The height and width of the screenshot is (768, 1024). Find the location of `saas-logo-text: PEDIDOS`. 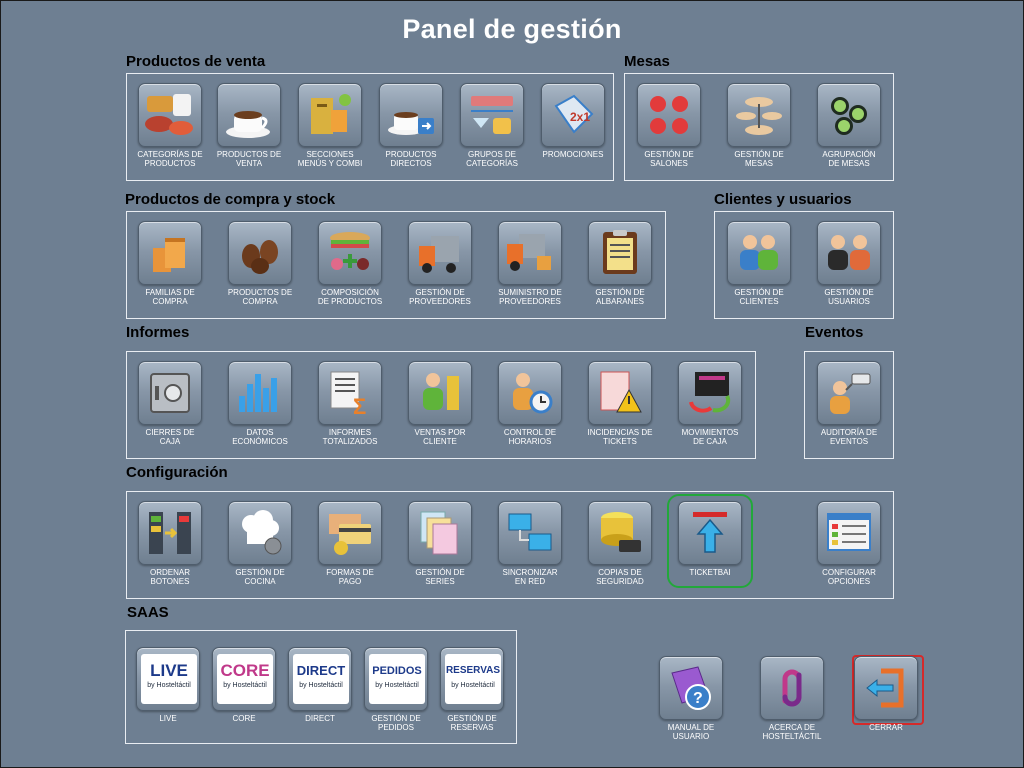

saas-logo-text: PEDIDOS is located at coordinates (397, 671).